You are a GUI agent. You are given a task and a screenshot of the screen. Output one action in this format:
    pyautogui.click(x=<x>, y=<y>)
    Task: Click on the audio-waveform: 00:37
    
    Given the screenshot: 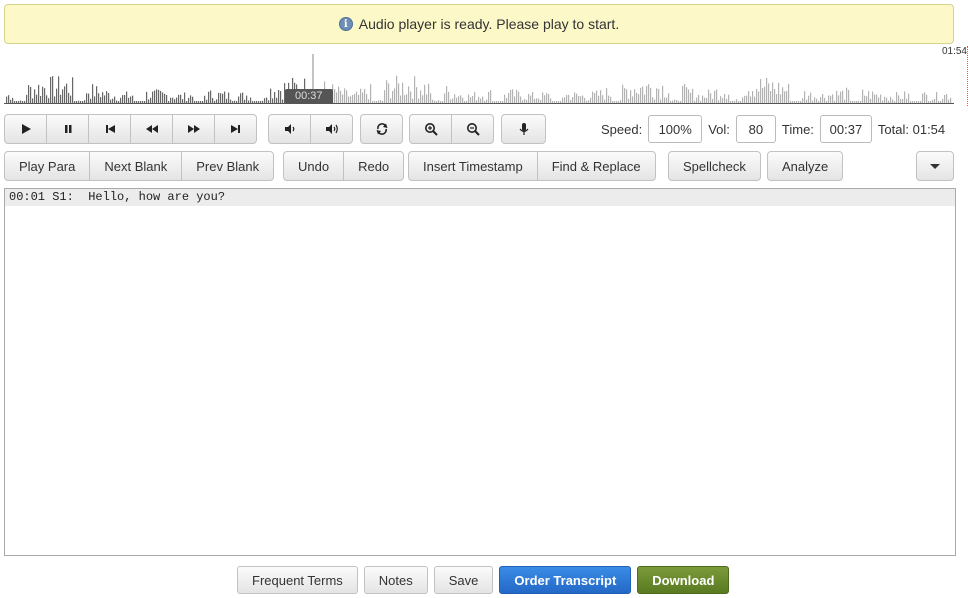 What is the action you would take?
    pyautogui.click(x=479, y=77)
    